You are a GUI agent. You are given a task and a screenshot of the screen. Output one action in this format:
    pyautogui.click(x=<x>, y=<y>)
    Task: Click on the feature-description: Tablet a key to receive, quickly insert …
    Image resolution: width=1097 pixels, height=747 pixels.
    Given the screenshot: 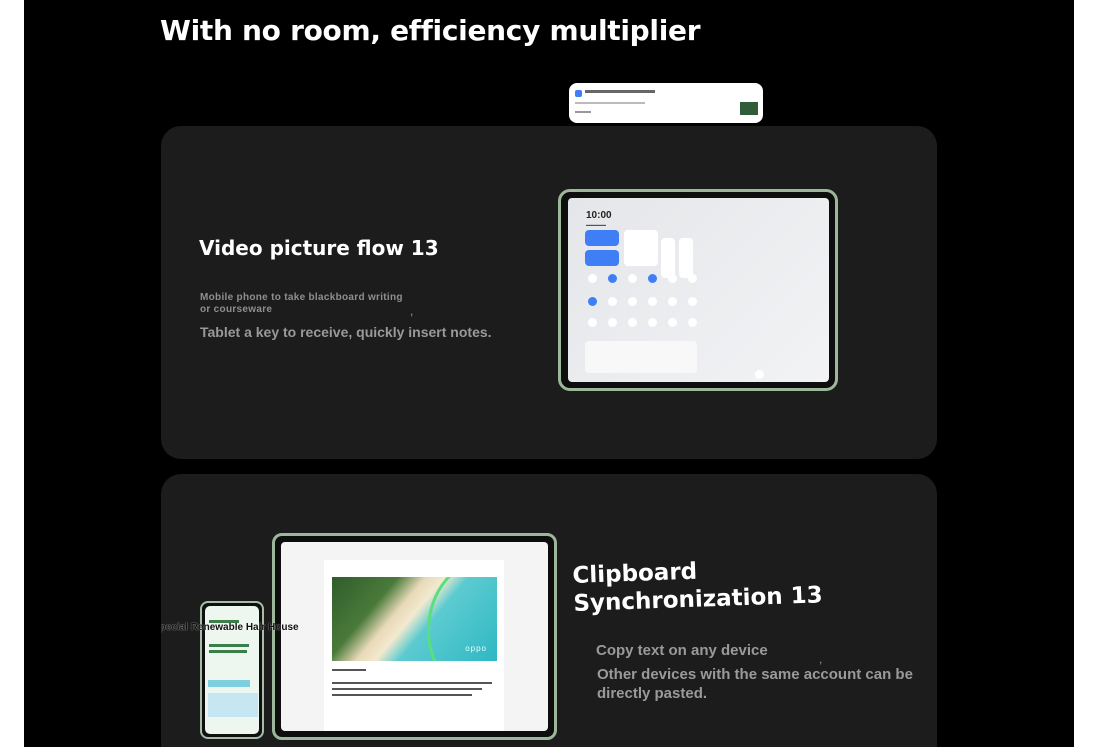 What is the action you would take?
    pyautogui.click(x=346, y=332)
    